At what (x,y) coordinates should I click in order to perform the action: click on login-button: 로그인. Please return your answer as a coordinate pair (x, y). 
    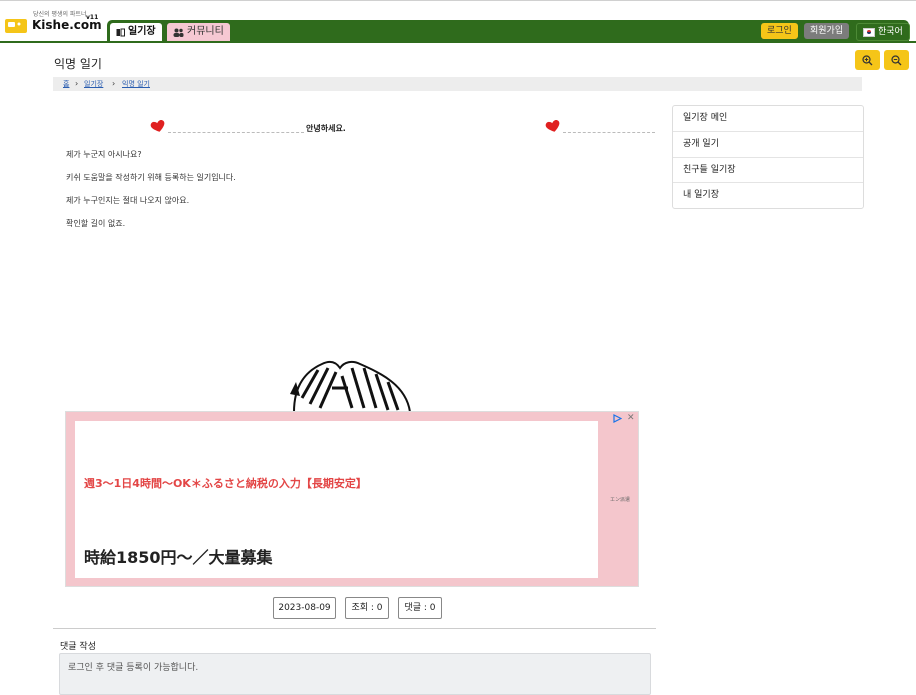
    Looking at the image, I should click on (779, 31).